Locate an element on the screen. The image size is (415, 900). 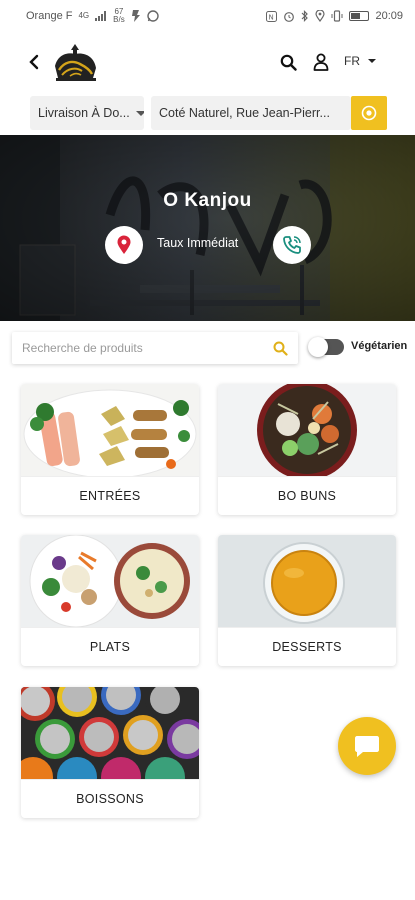
alarm-icon is located at coordinates (289, 17).